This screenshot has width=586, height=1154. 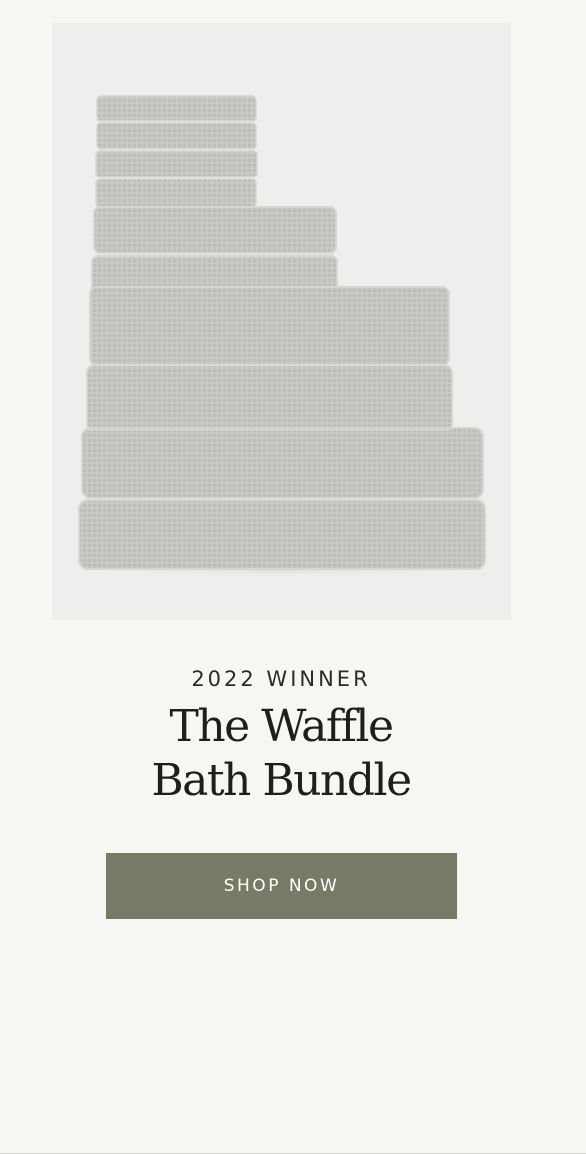 I want to click on award-eyebrow: 2022 WINNER, so click(x=281, y=679).